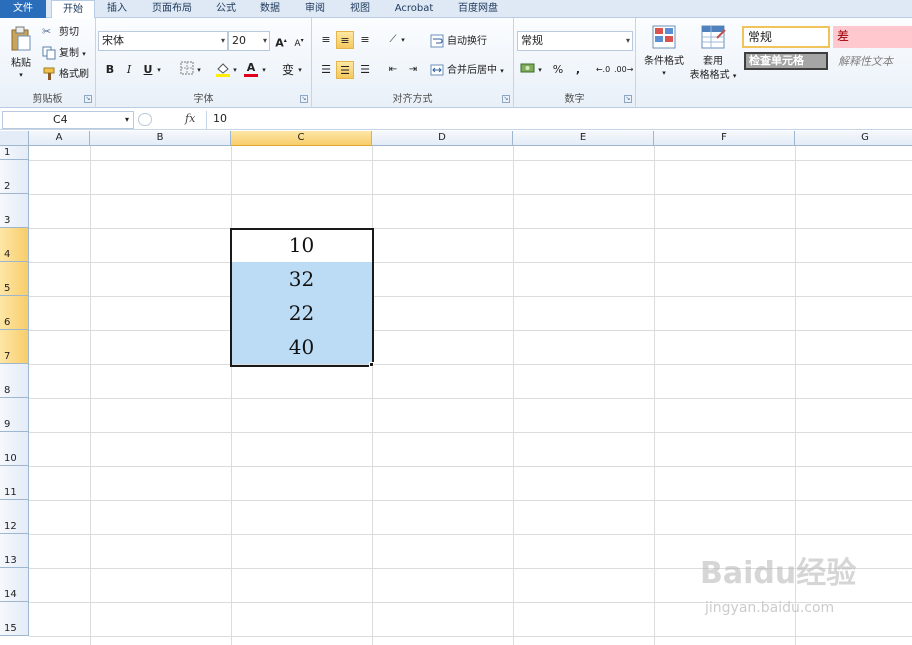 The height and width of the screenshot is (645, 912). I want to click on font-color-button: A, so click(251, 68).